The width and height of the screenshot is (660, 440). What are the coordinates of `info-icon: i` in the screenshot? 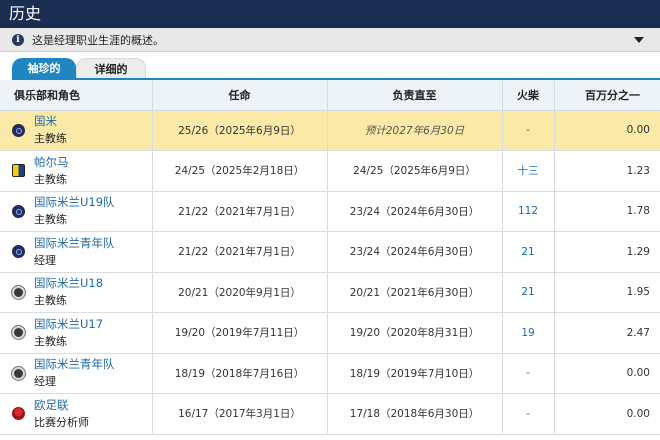 It's located at (18, 39).